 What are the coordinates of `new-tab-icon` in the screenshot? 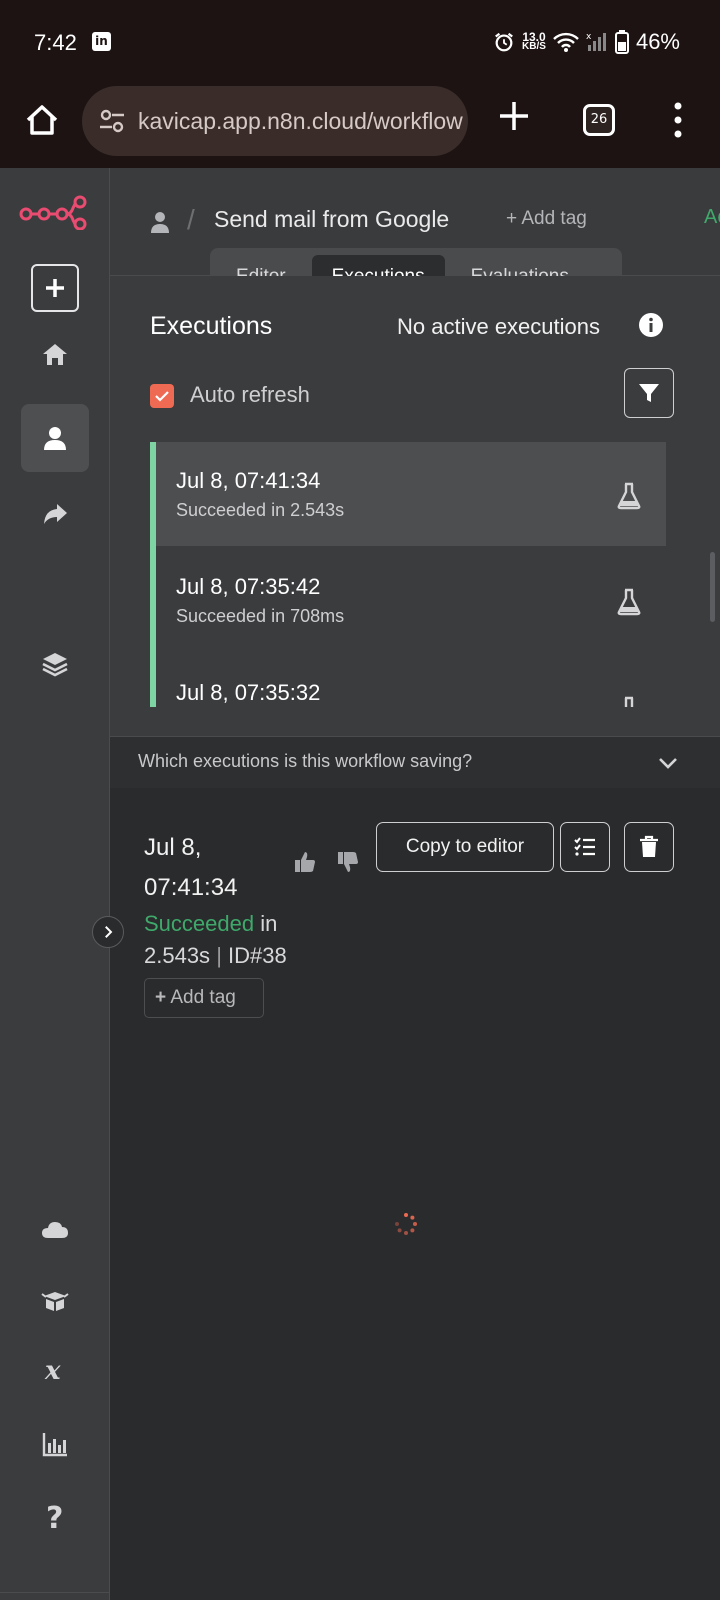 It's located at (514, 116).